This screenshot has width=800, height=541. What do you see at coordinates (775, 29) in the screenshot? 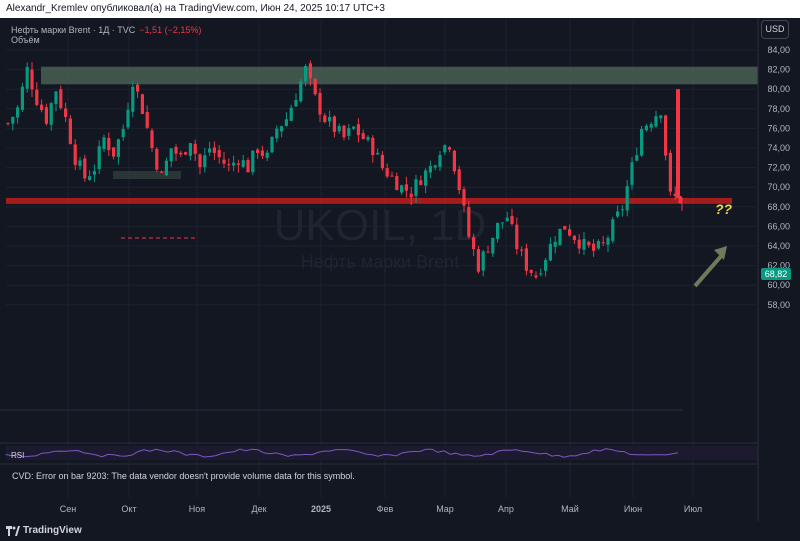
I see `currency-button: USD` at bounding box center [775, 29].